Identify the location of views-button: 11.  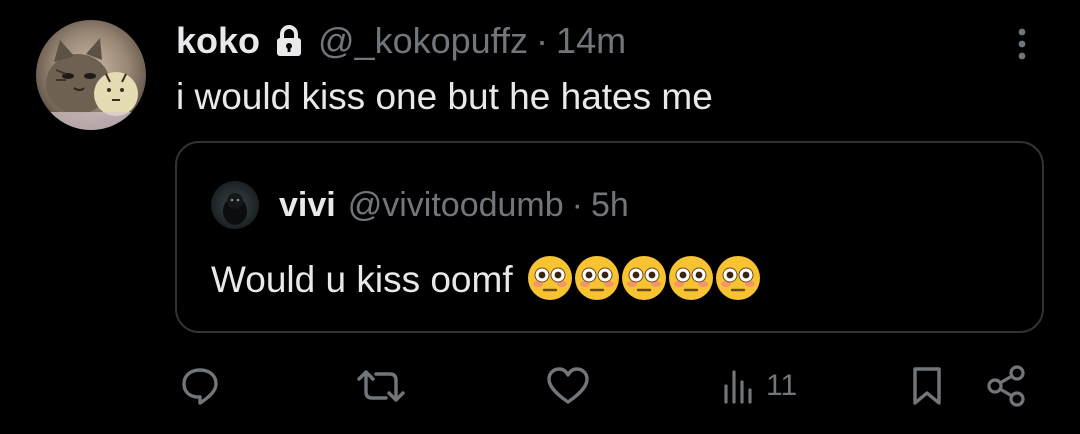
(759, 386).